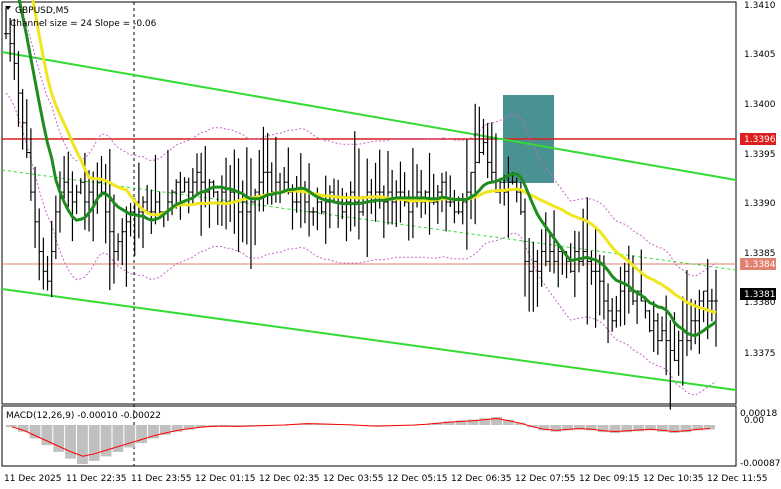 The width and height of the screenshot is (781, 489). What do you see at coordinates (760, 295) in the screenshot?
I see `current-price-tag-label: 1.3381` at bounding box center [760, 295].